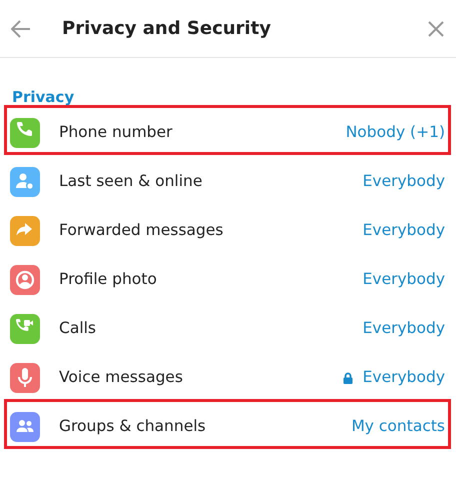 The height and width of the screenshot is (478, 456). Describe the element at coordinates (108, 279) in the screenshot. I see `row-label: Profile photo` at that location.